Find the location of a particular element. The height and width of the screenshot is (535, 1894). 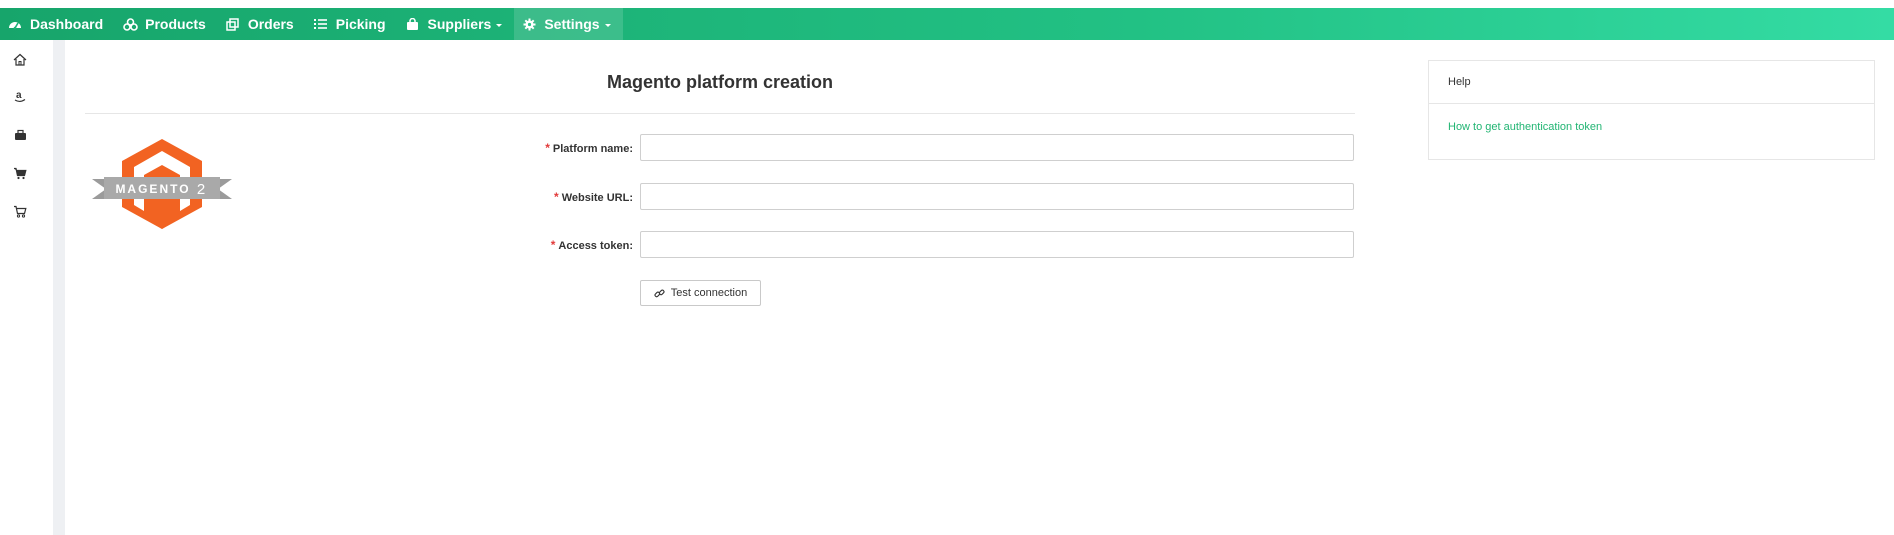

title-divider is located at coordinates (720, 113).